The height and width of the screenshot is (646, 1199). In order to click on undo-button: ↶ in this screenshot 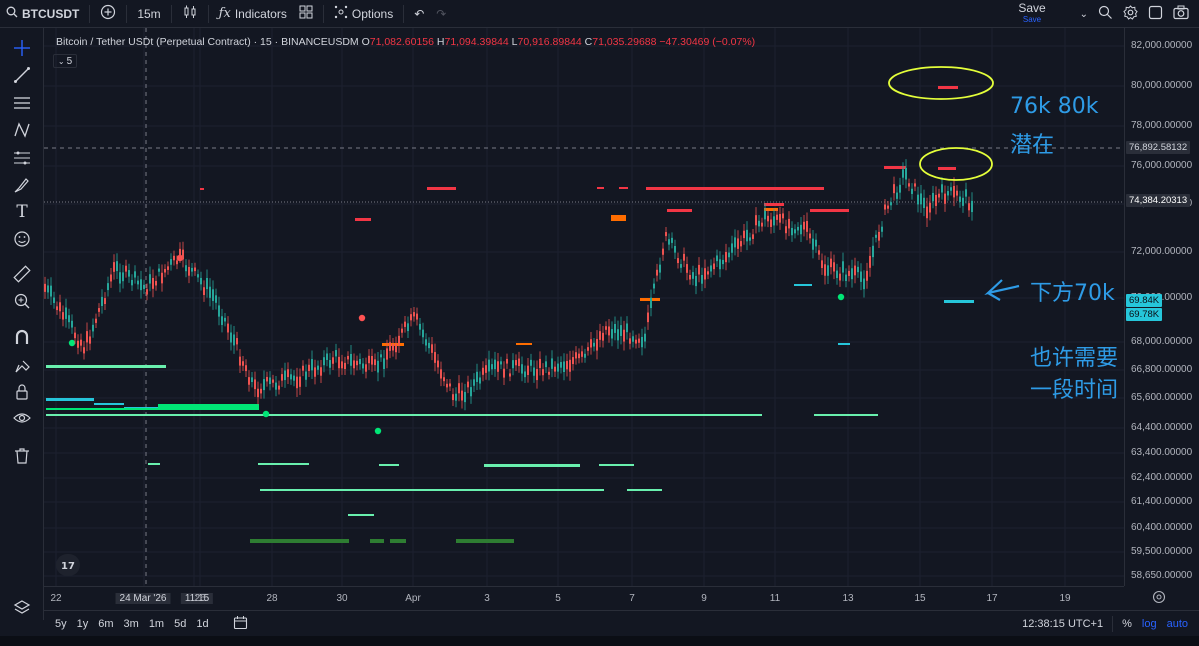, I will do `click(419, 14)`.